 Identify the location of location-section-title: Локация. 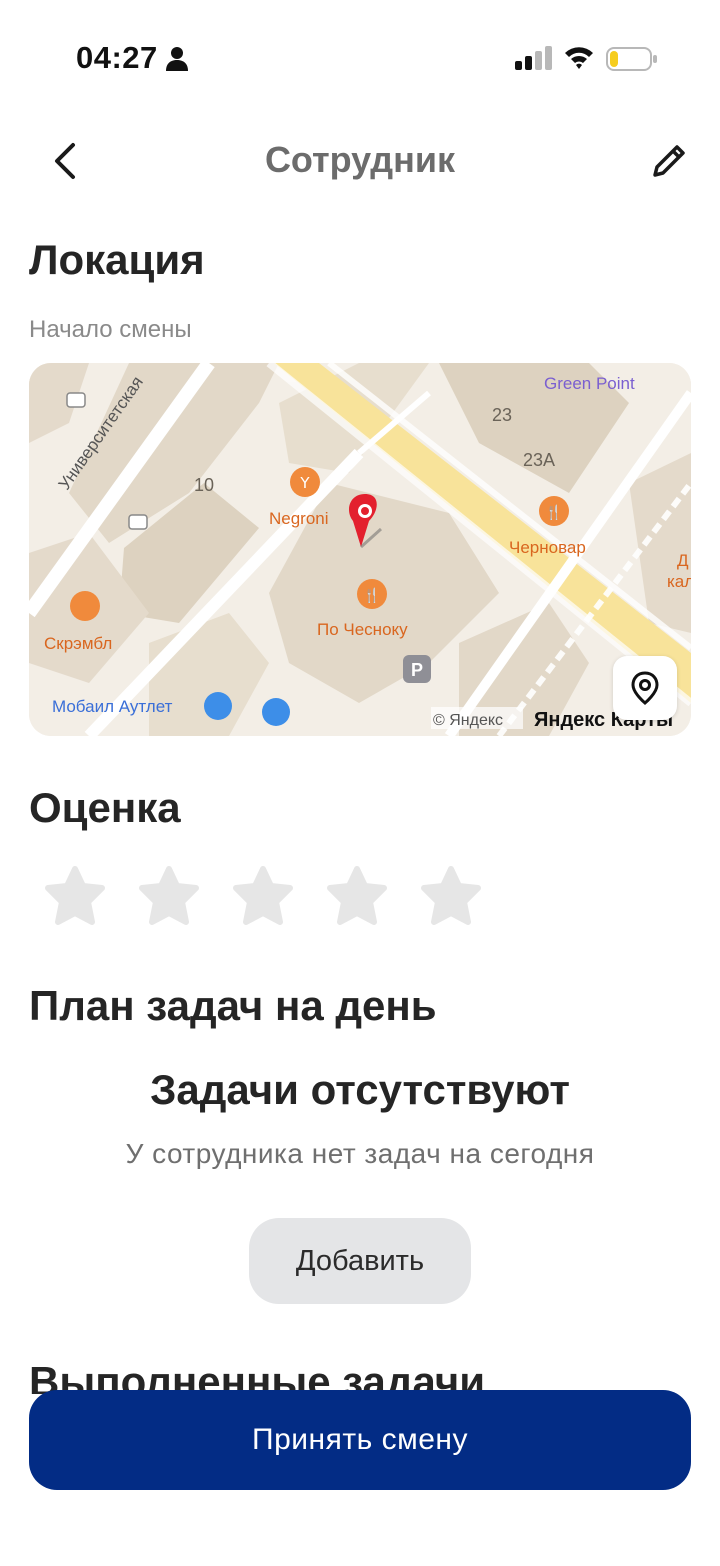
(117, 259).